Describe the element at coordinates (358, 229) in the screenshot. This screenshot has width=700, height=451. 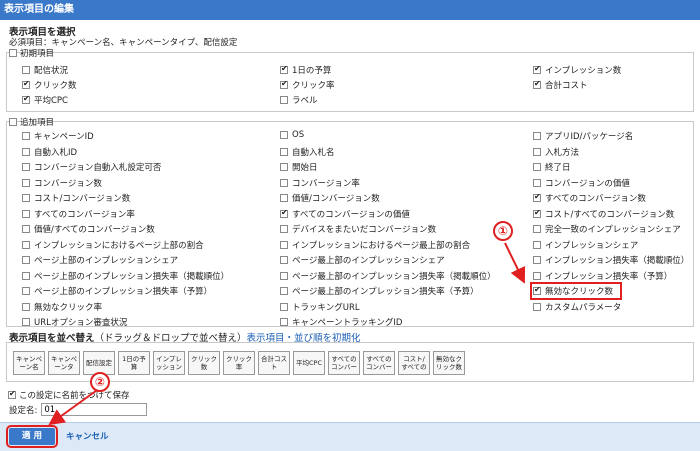
I see `additional-item-19: デバイスをまたいだコンバージョン数` at that location.